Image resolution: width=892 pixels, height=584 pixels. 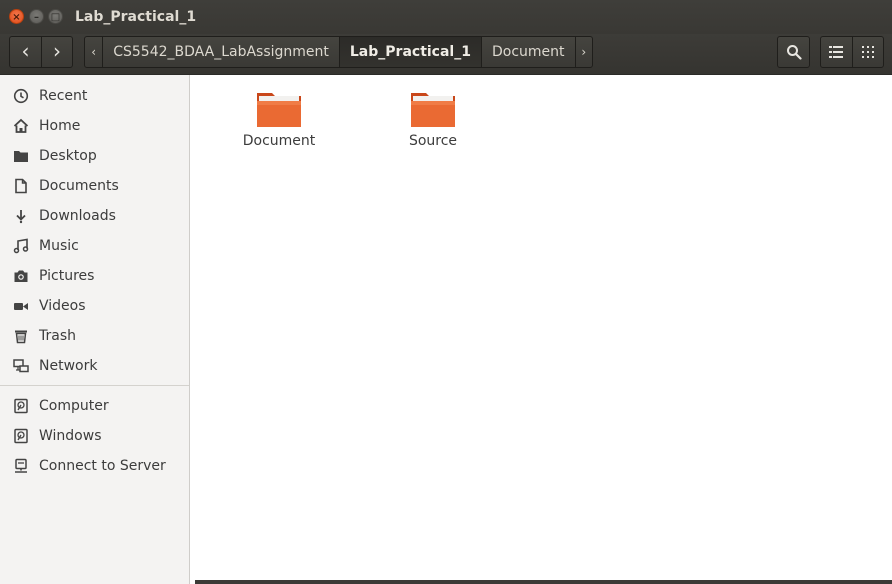 What do you see at coordinates (60, 126) in the screenshot?
I see `sidebar-item-label: Home` at bounding box center [60, 126].